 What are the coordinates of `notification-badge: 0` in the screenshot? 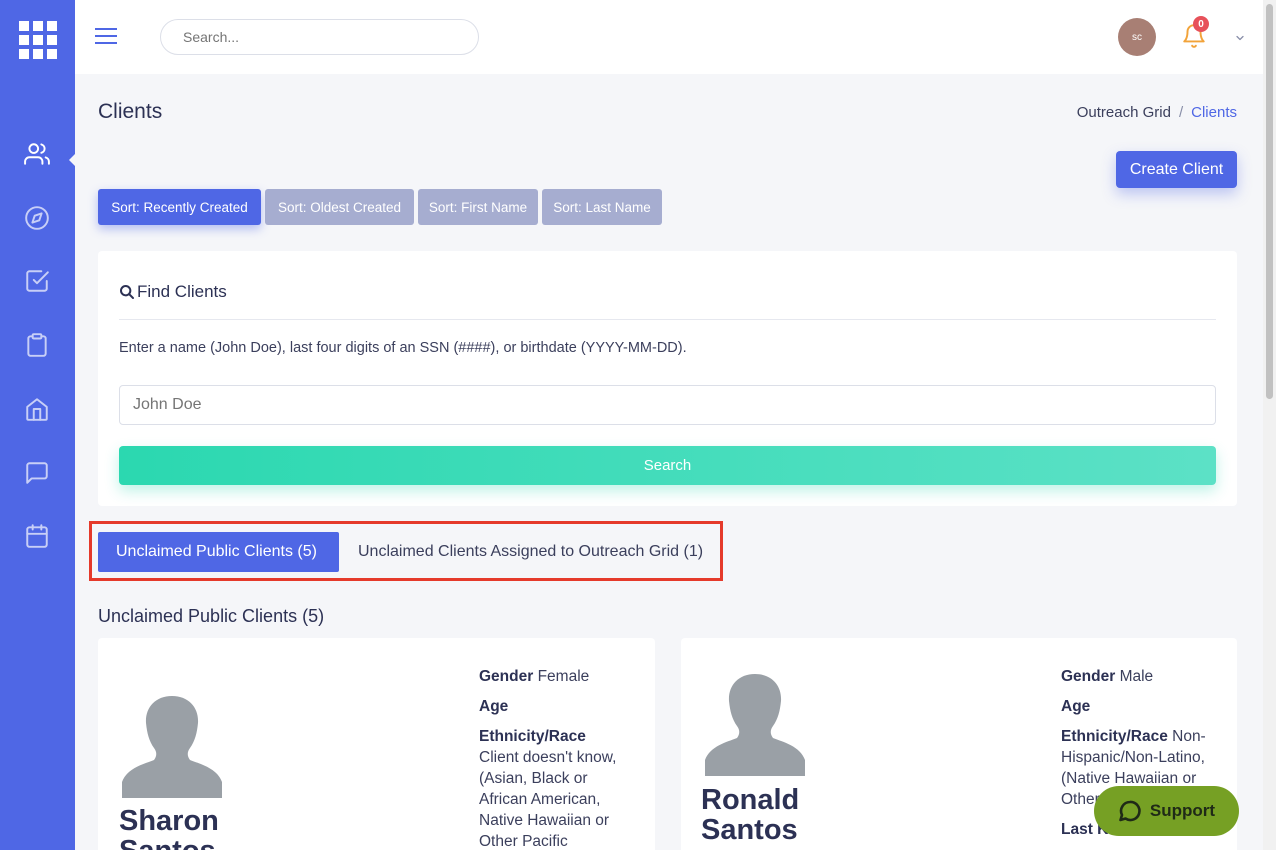 It's located at (1201, 24).